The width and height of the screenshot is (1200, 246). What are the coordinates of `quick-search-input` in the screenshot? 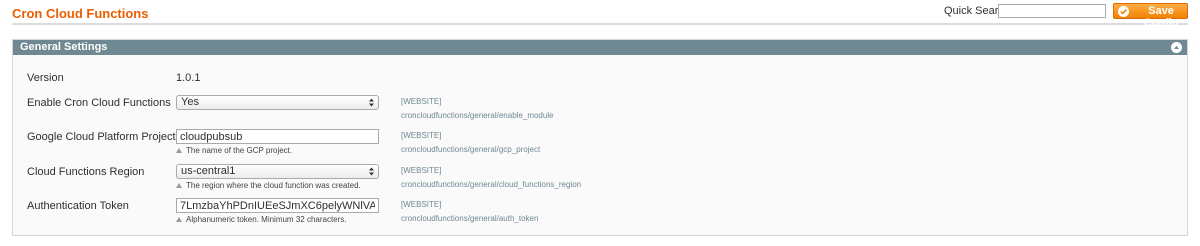 It's located at (1052, 11).